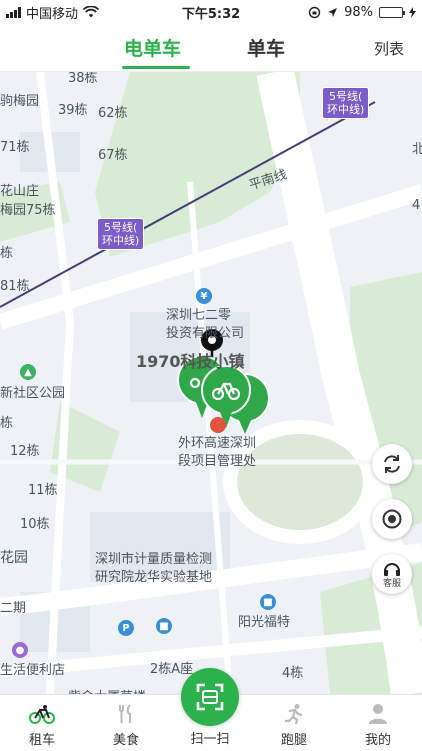 This screenshot has width=422, height=751. What do you see at coordinates (378, 714) in the screenshot?
I see `user-icon` at bounding box center [378, 714].